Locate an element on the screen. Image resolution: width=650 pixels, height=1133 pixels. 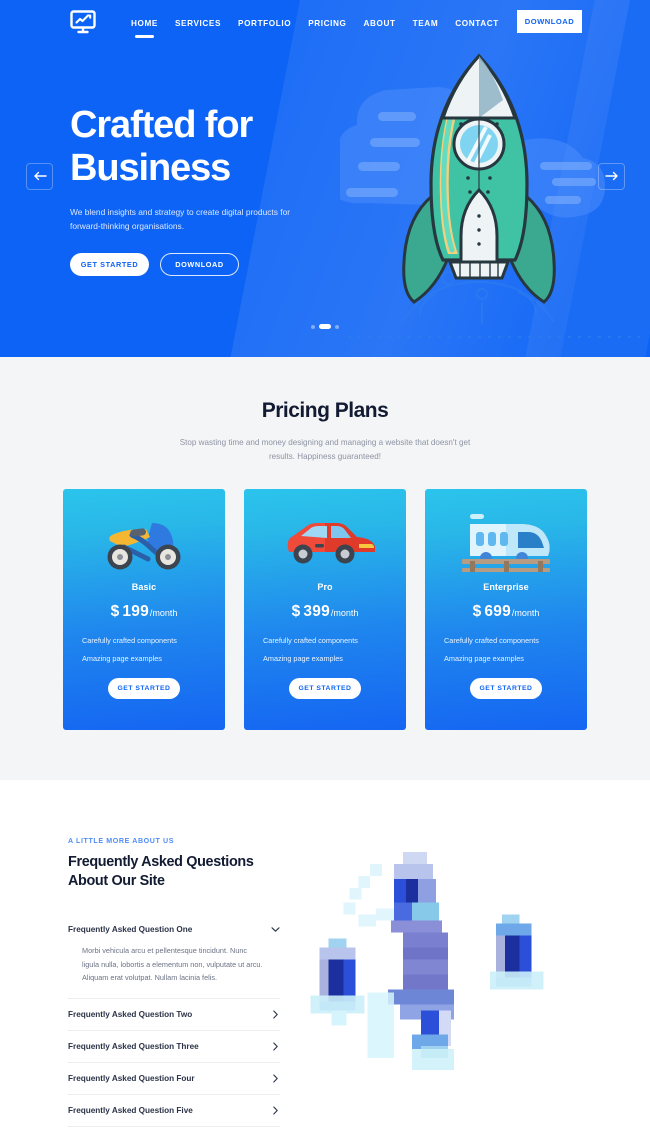
faq-heading-line1: Frequently Asked Questions is located at coordinates (161, 862).